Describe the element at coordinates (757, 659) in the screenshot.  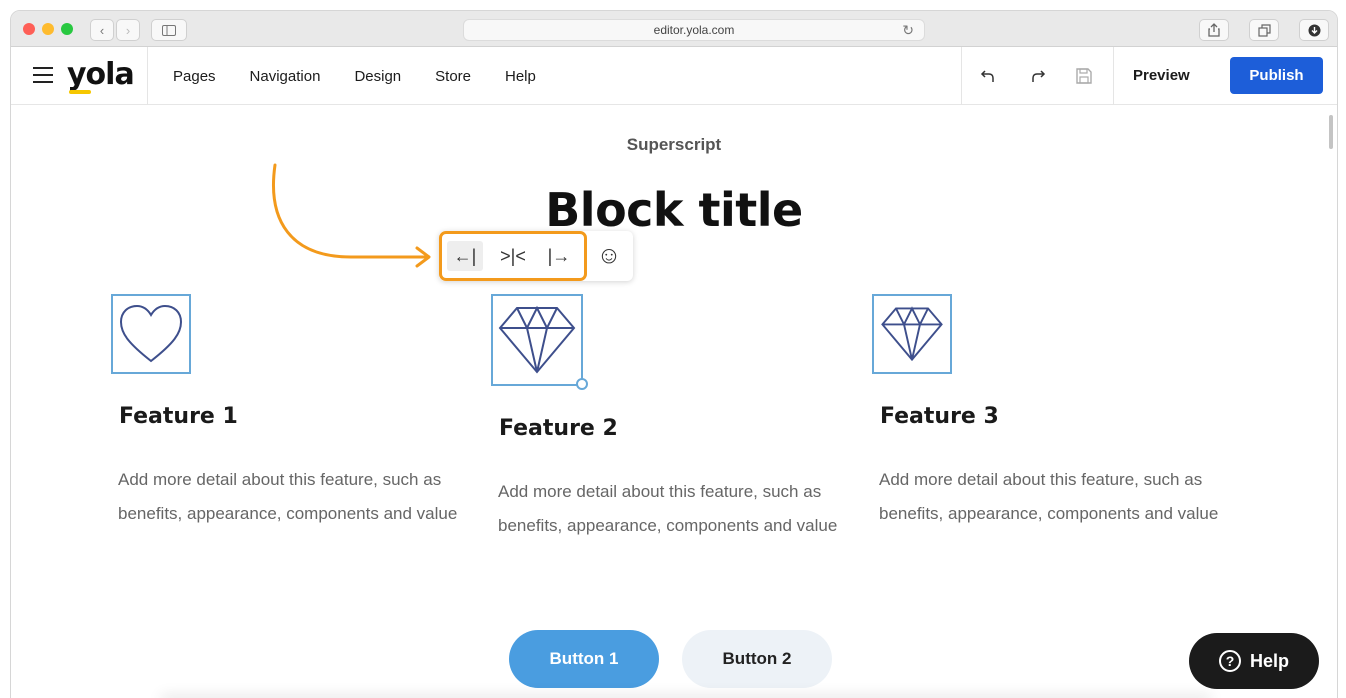
I see `button-2: Button 2` at that location.